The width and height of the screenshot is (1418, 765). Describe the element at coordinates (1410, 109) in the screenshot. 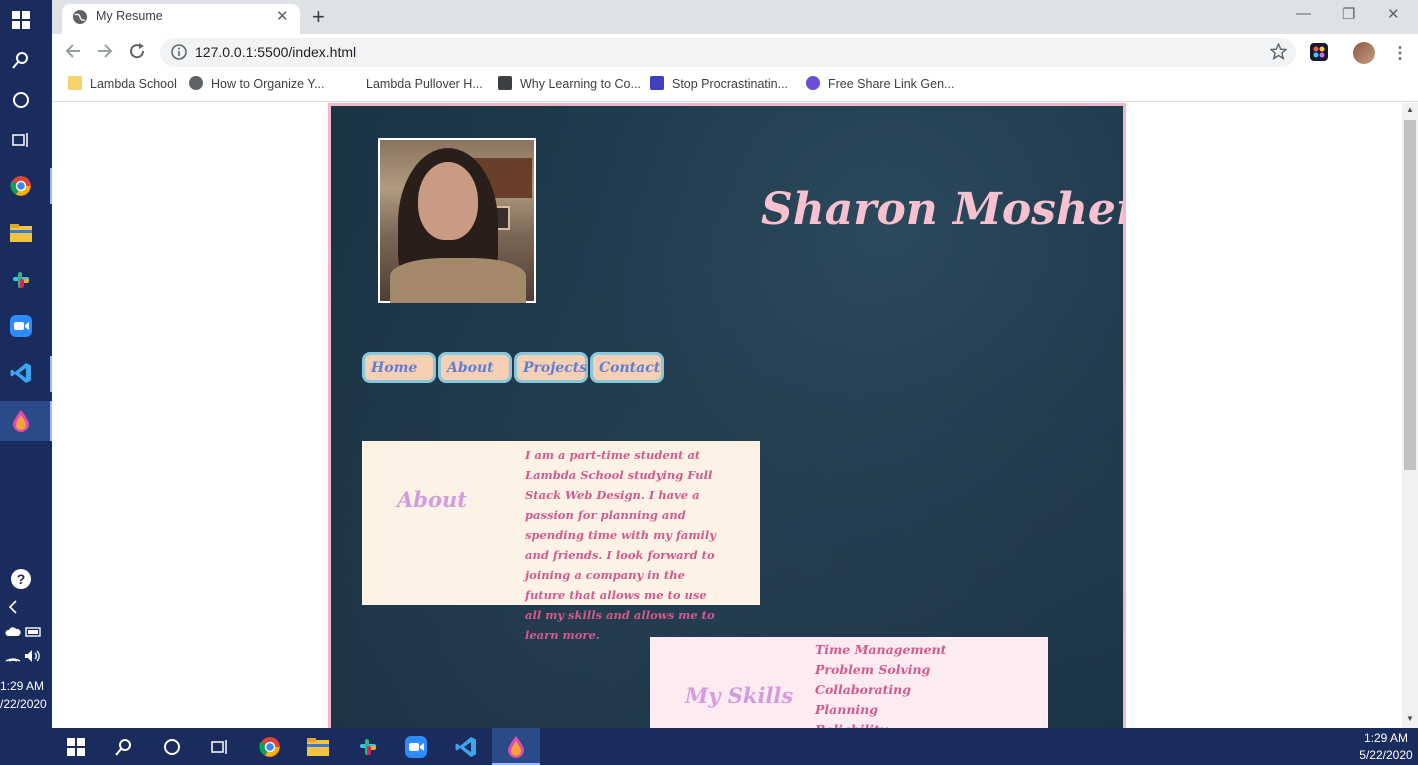

I see `scroll-up-icon: ▲` at that location.